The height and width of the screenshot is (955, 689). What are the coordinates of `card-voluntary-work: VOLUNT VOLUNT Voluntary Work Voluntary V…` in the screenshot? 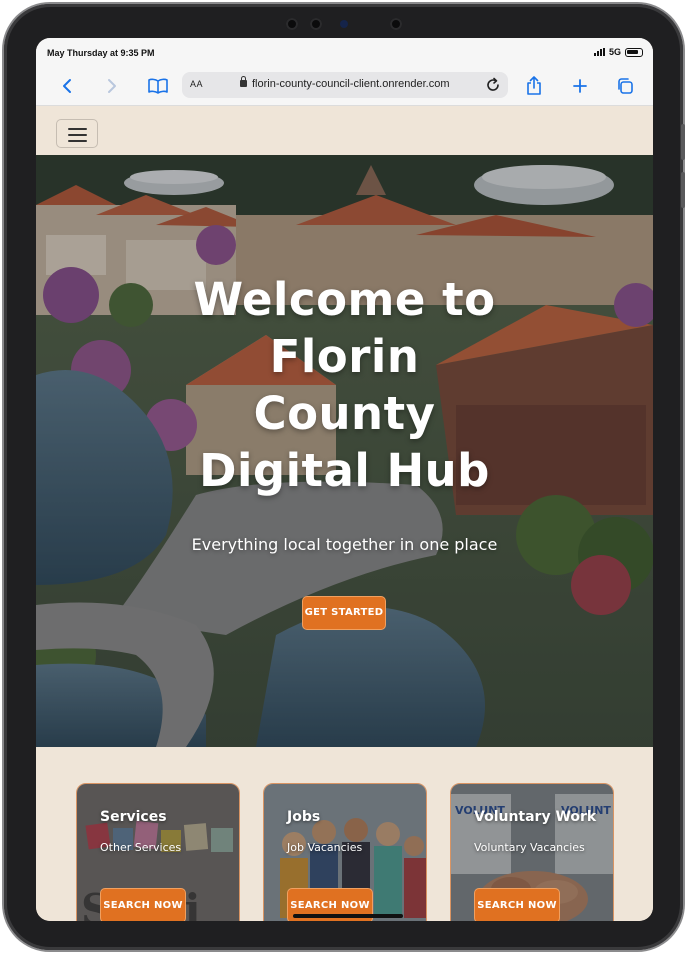 It's located at (532, 852).